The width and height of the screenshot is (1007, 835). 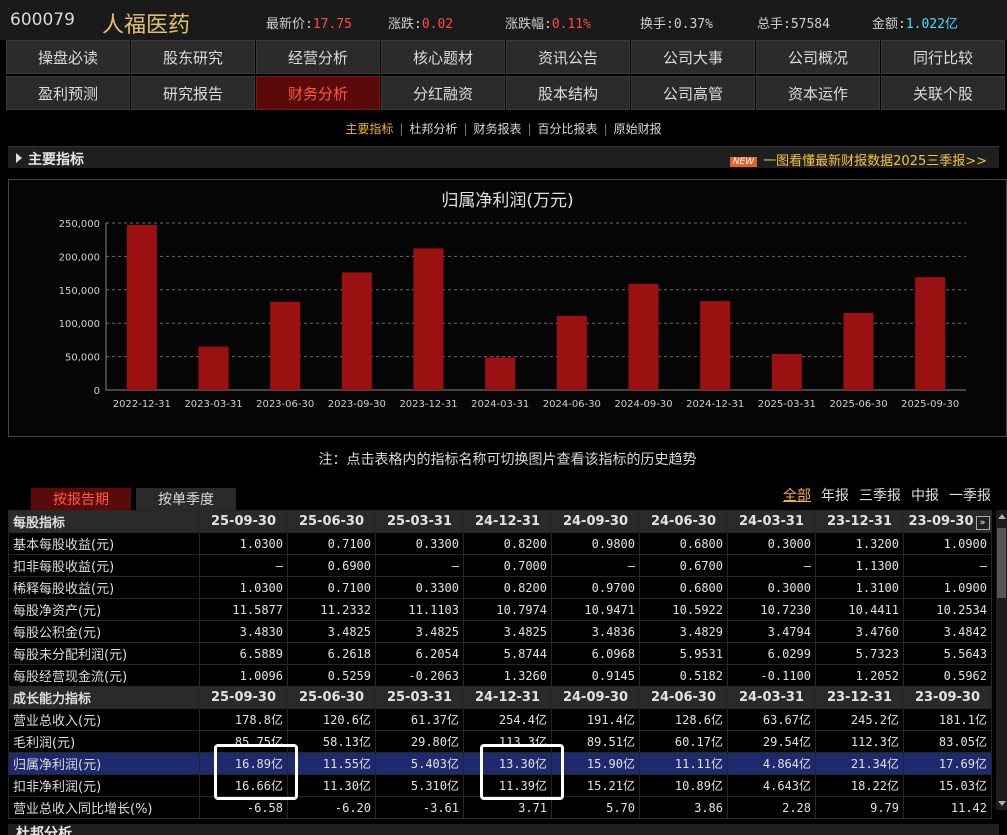 I want to click on metric-label: 营业总收入同比增长(%), so click(x=104, y=807).